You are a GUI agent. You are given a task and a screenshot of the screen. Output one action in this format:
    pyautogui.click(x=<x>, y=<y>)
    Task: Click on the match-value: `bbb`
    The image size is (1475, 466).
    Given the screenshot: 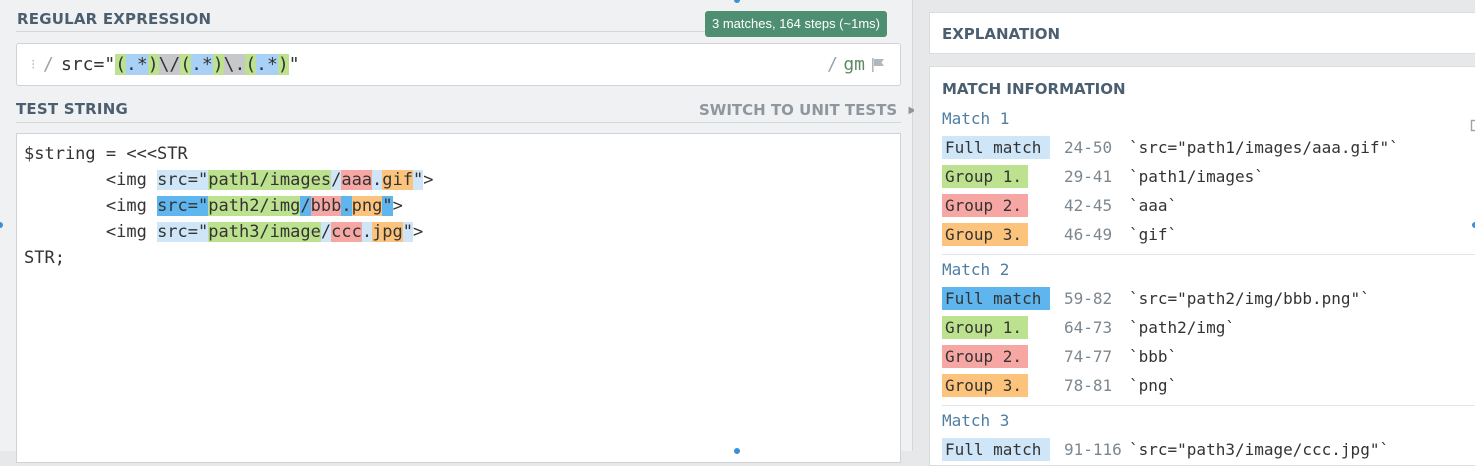 What is the action you would take?
    pyautogui.click(x=1153, y=356)
    